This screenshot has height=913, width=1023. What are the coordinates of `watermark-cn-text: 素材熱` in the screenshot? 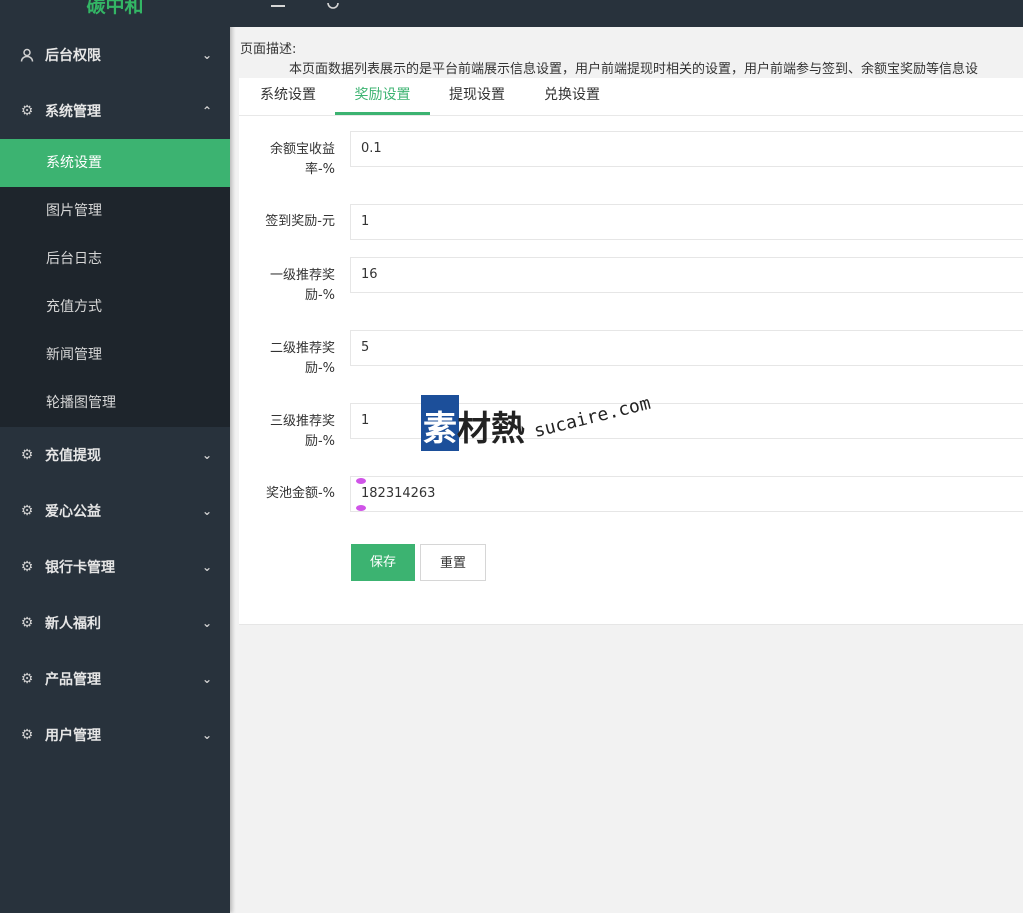 It's located at (474, 425).